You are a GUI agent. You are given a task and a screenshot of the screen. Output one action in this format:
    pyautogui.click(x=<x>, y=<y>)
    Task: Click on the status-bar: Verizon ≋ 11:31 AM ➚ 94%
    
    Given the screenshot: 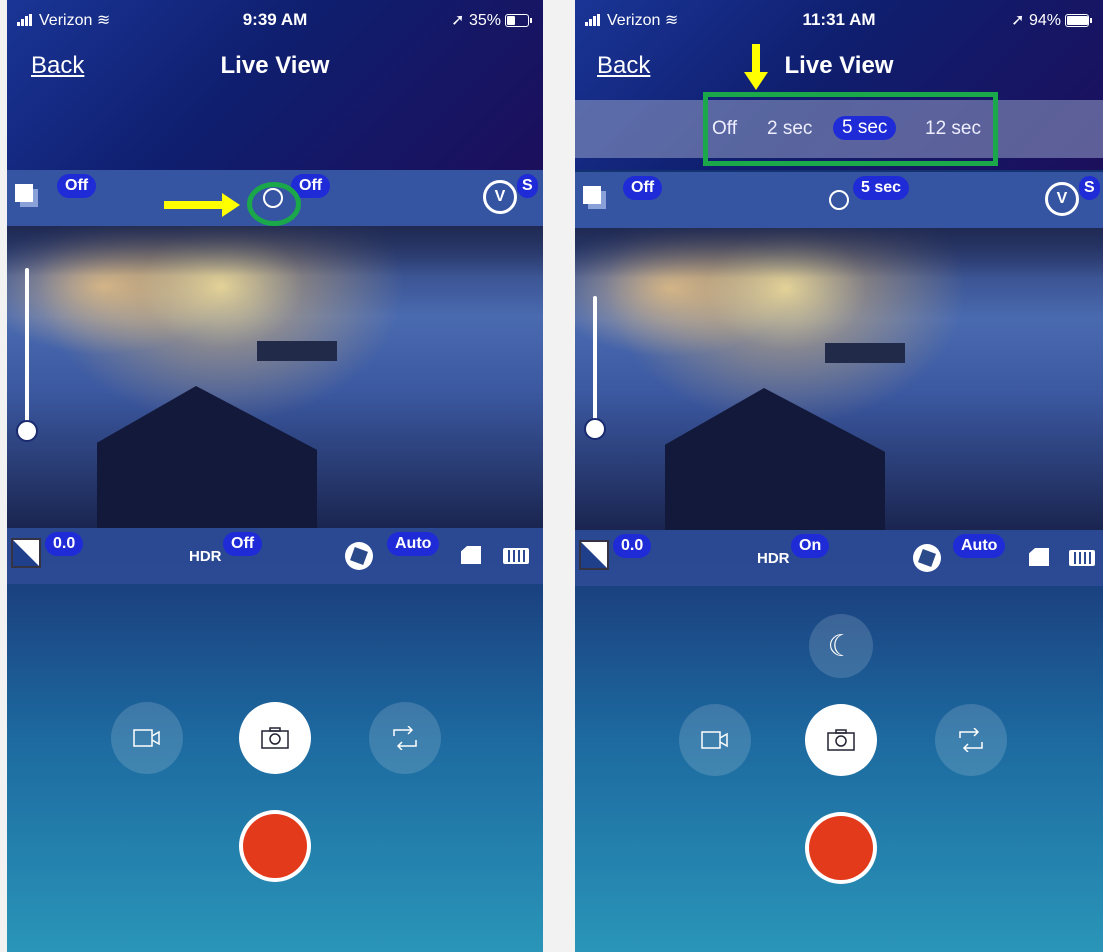 What is the action you would take?
    pyautogui.click(x=839, y=22)
    